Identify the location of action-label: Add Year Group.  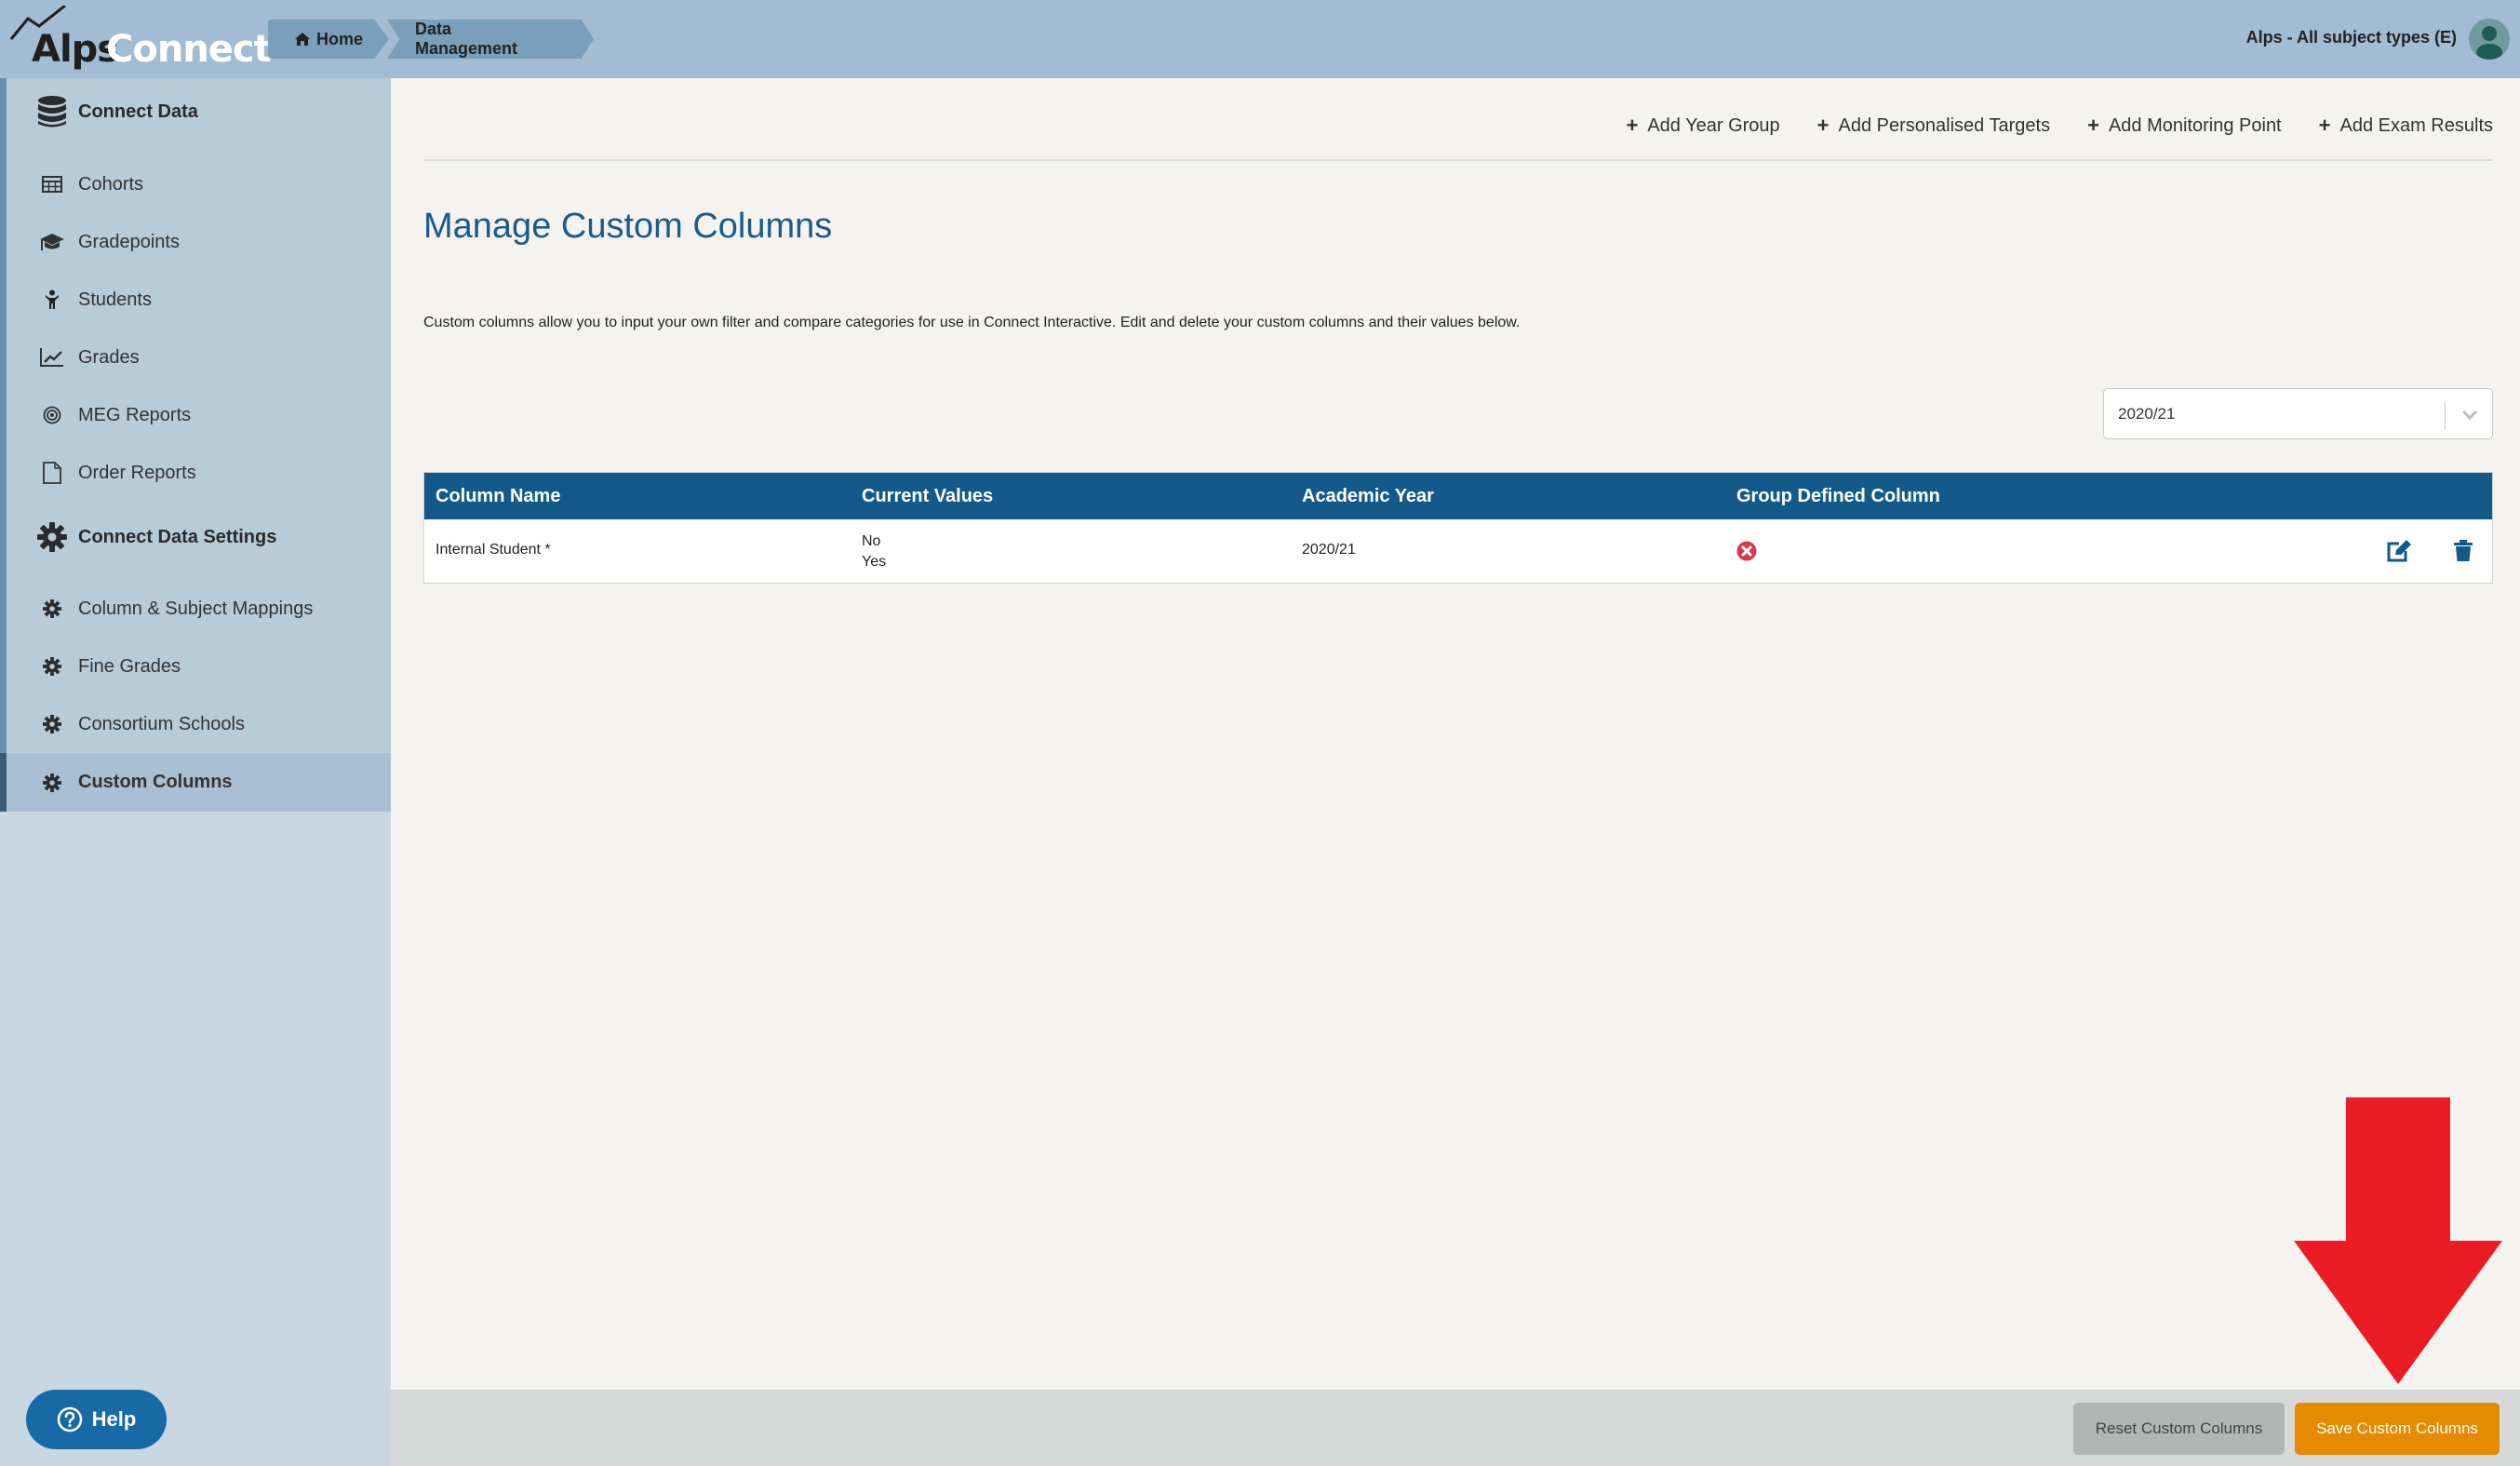
(1713, 125).